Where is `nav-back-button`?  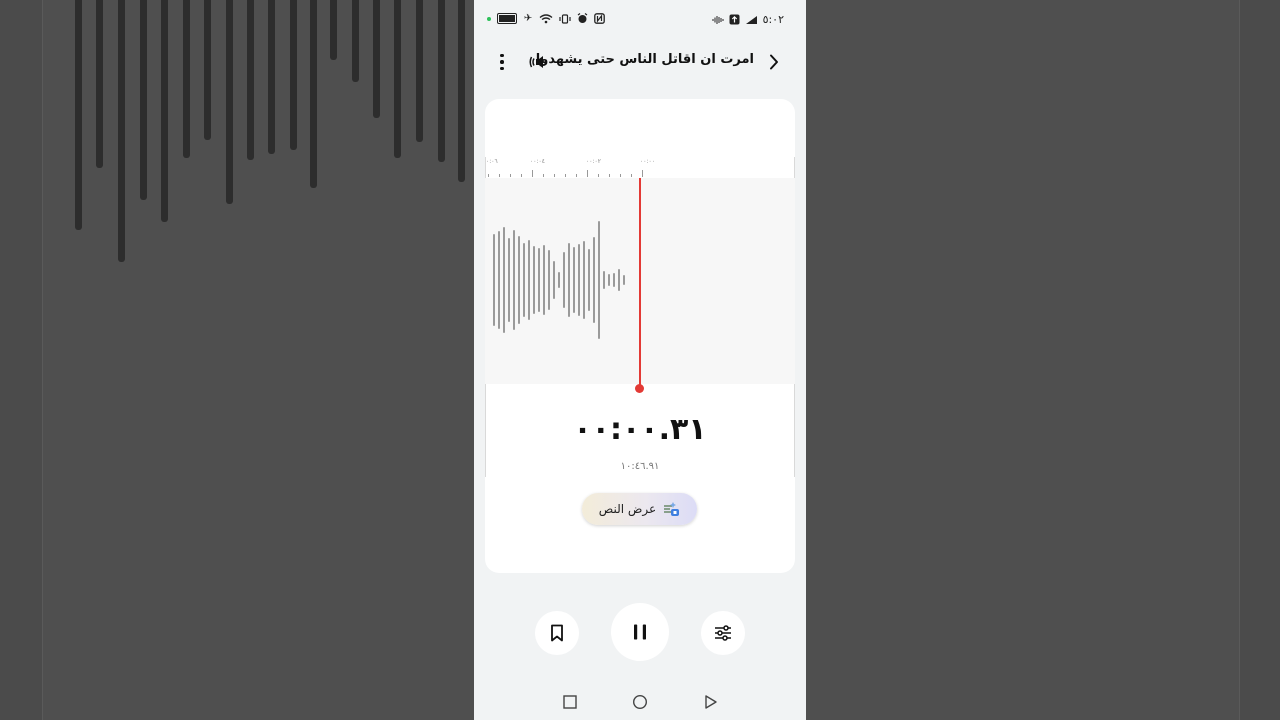 nav-back-button is located at coordinates (711, 702).